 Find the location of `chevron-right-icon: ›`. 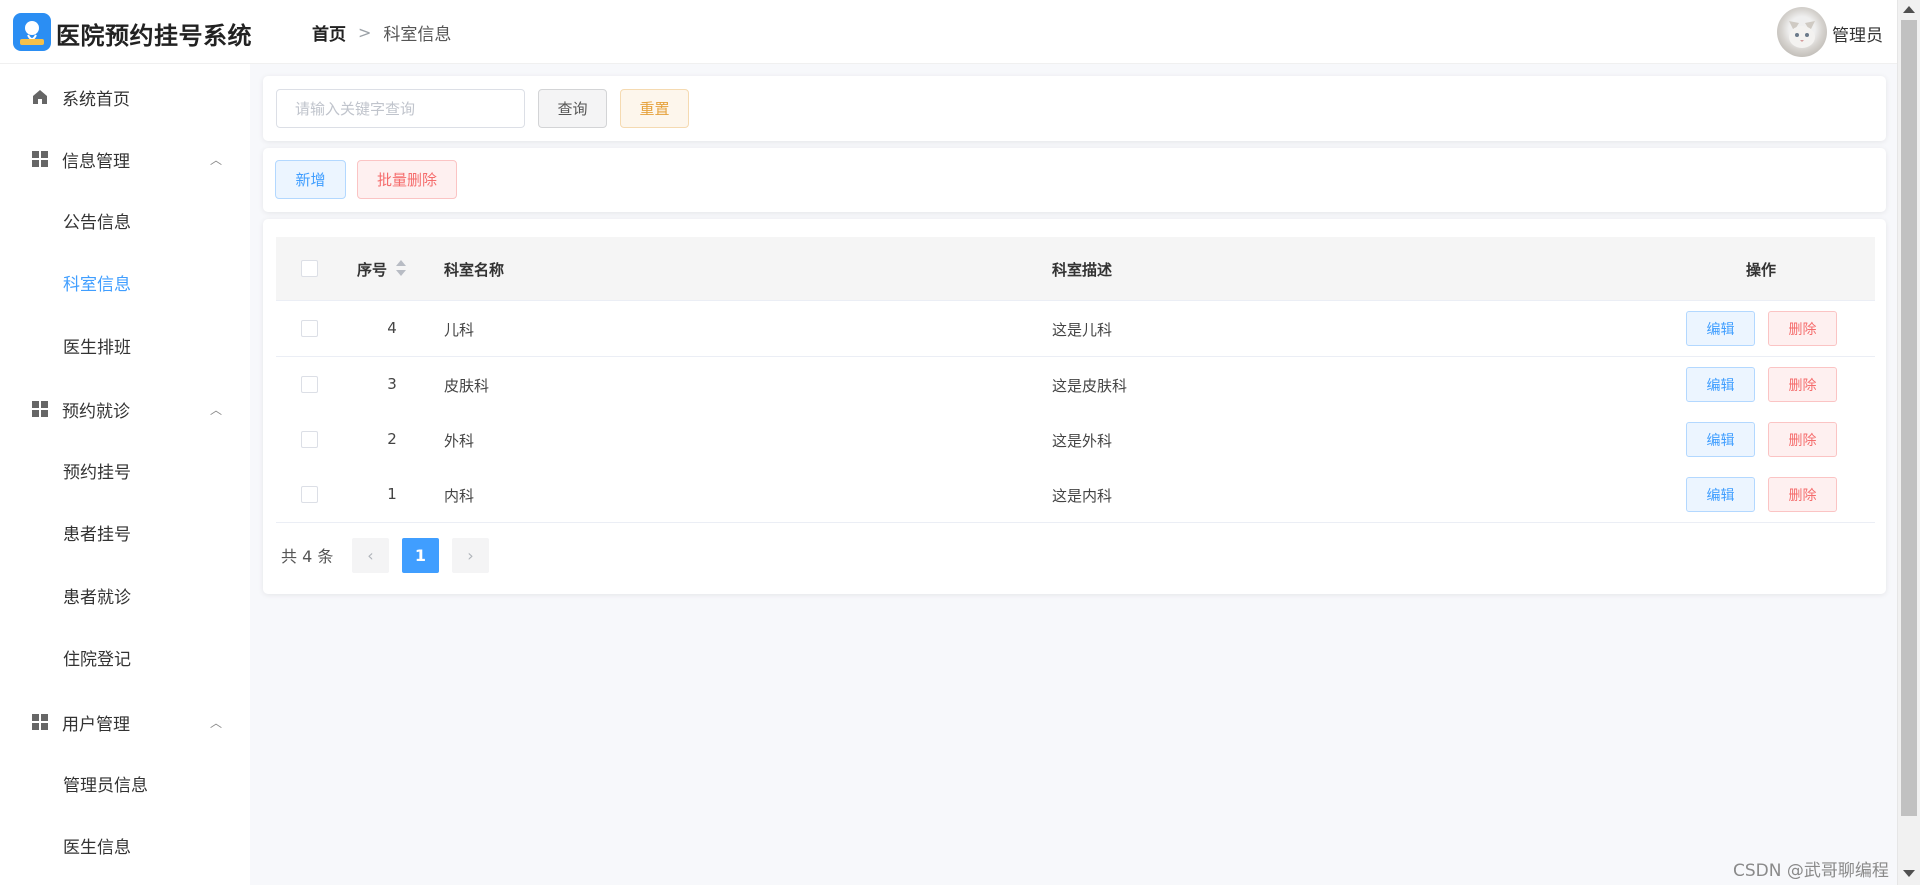

chevron-right-icon: › is located at coordinates (470, 555).